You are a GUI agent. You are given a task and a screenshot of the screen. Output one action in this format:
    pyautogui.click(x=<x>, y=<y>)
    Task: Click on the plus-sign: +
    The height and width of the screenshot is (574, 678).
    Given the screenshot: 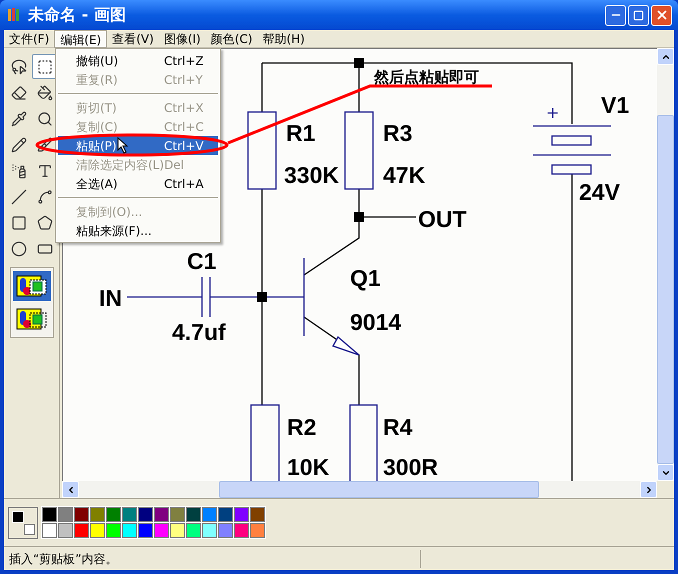 What is the action you would take?
    pyautogui.click(x=553, y=112)
    